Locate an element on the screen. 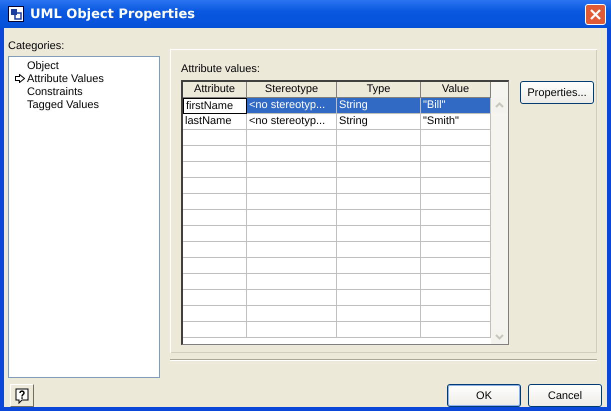 This screenshot has height=411, width=611. category-item: Object is located at coordinates (43, 66).